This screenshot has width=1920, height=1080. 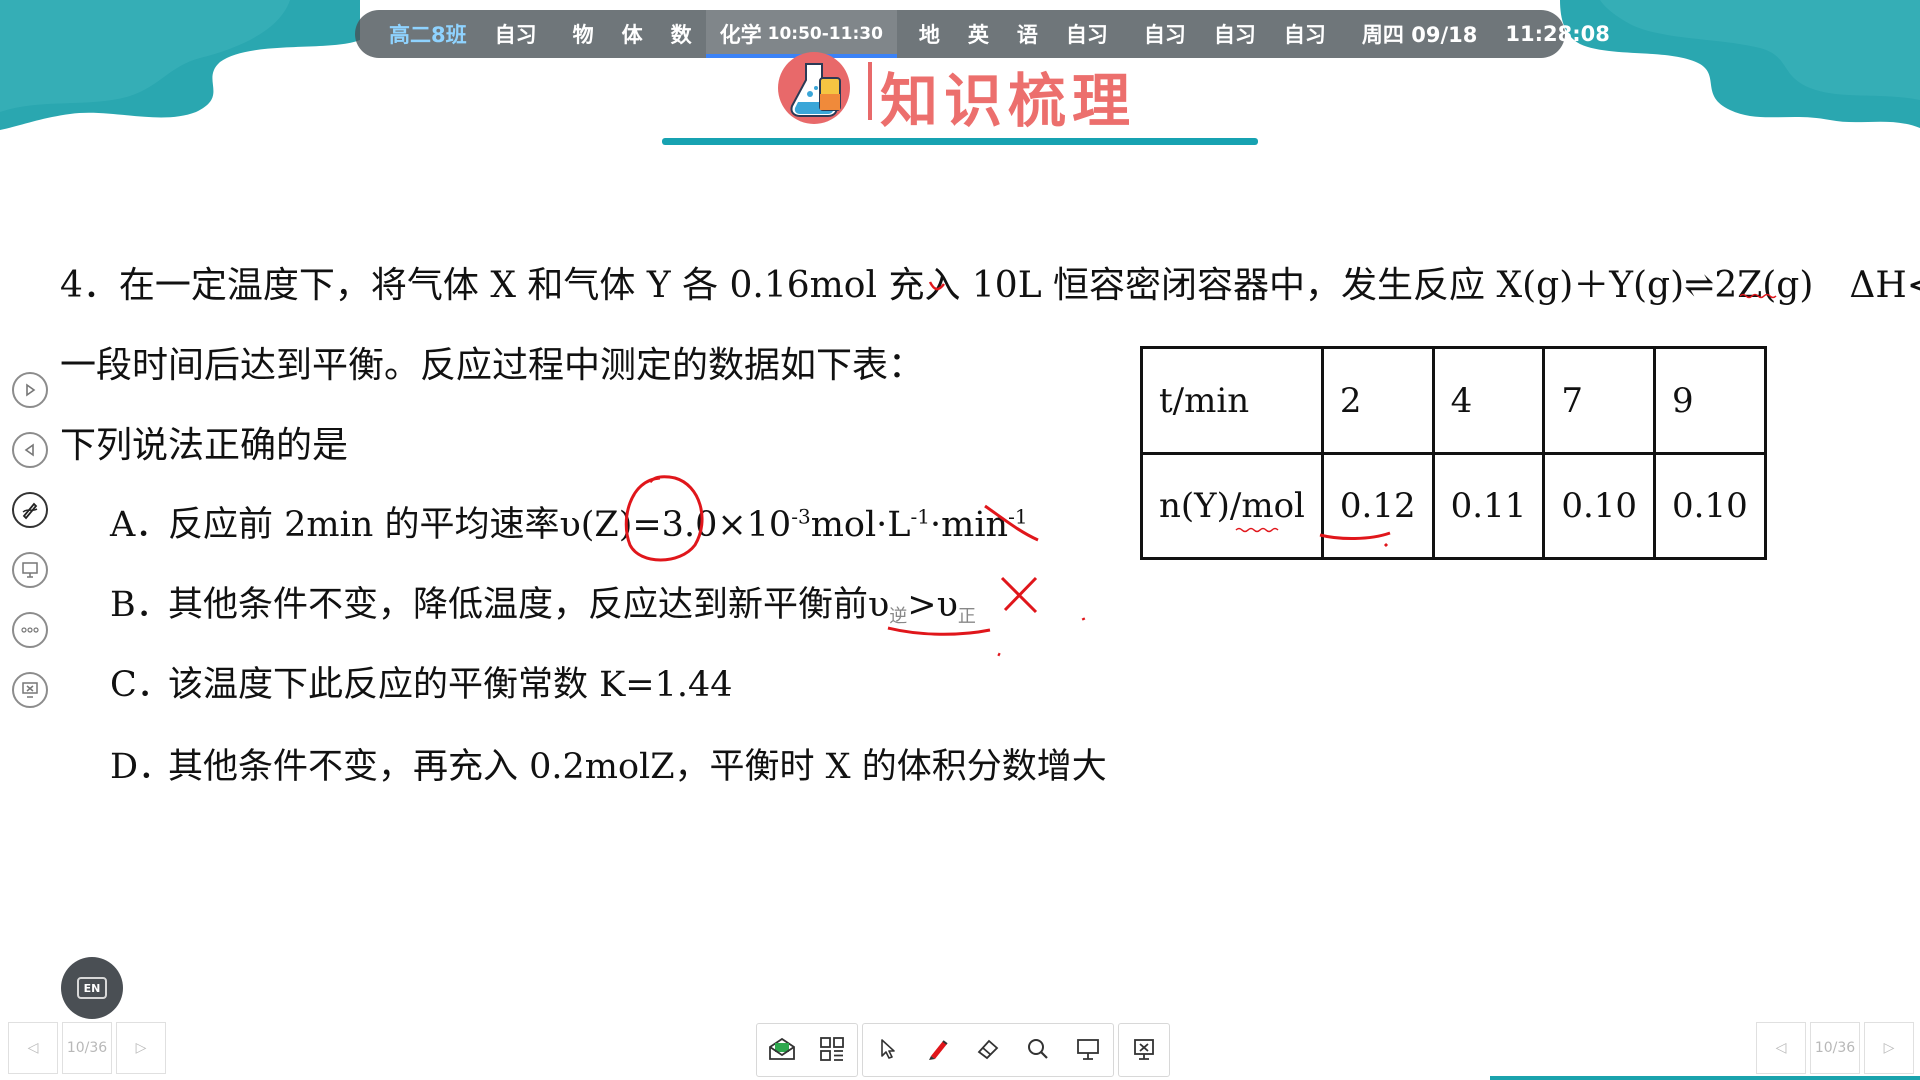 I want to click on option-label: A．, so click(x=140, y=525).